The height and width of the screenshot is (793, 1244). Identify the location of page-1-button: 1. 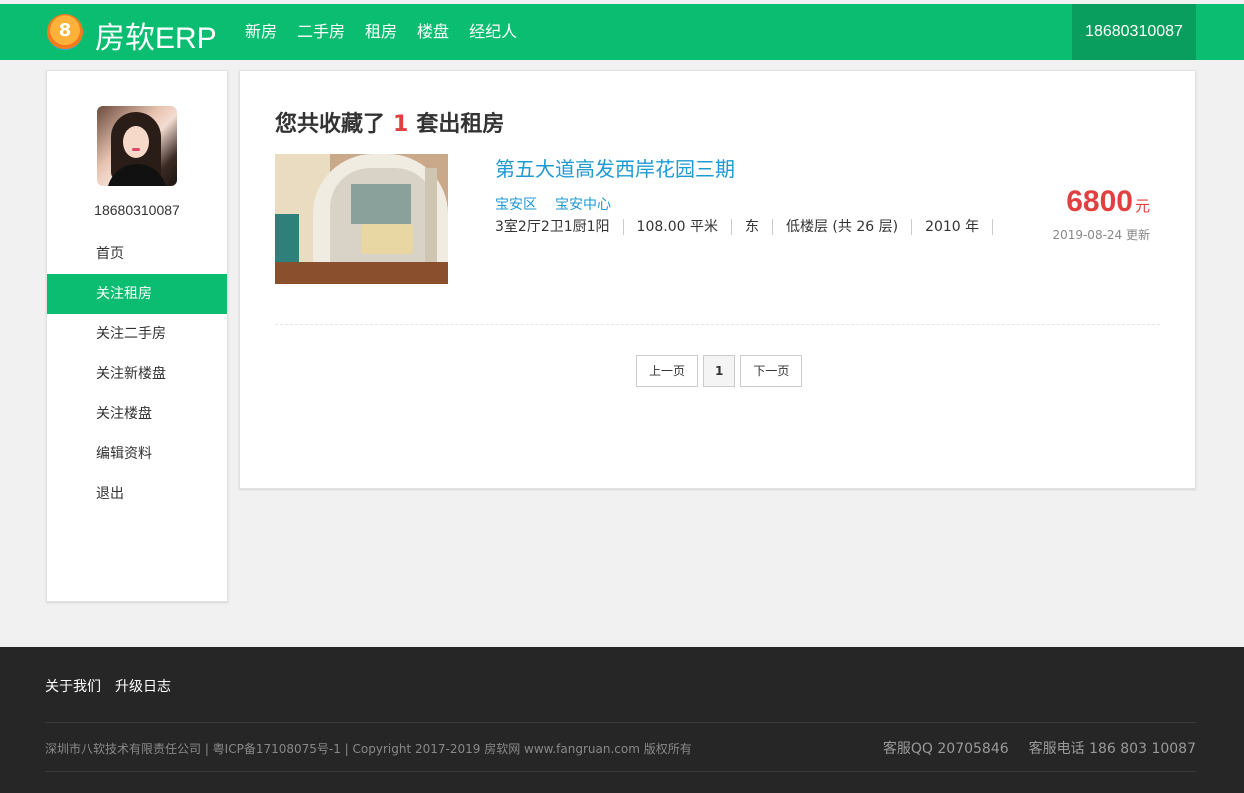
(719, 371).